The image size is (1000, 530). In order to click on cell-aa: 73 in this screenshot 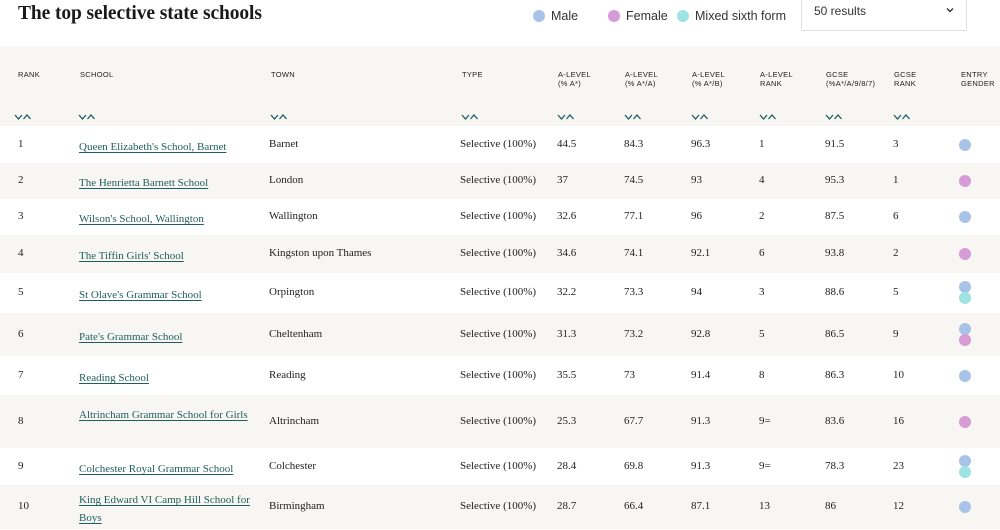, I will do `click(629, 375)`.